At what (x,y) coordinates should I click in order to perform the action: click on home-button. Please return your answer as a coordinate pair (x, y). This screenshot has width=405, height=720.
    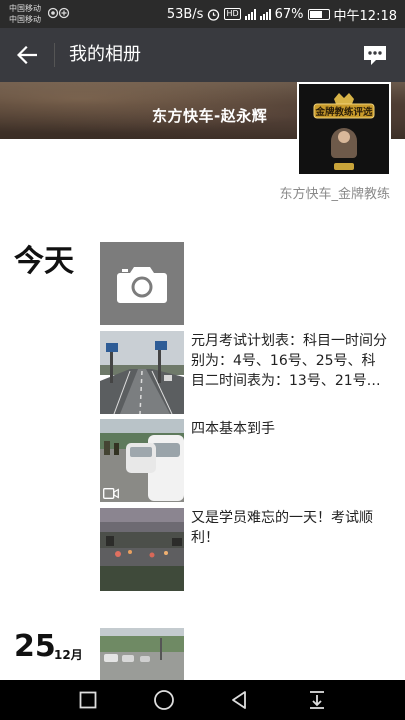
    Looking at the image, I should click on (164, 700).